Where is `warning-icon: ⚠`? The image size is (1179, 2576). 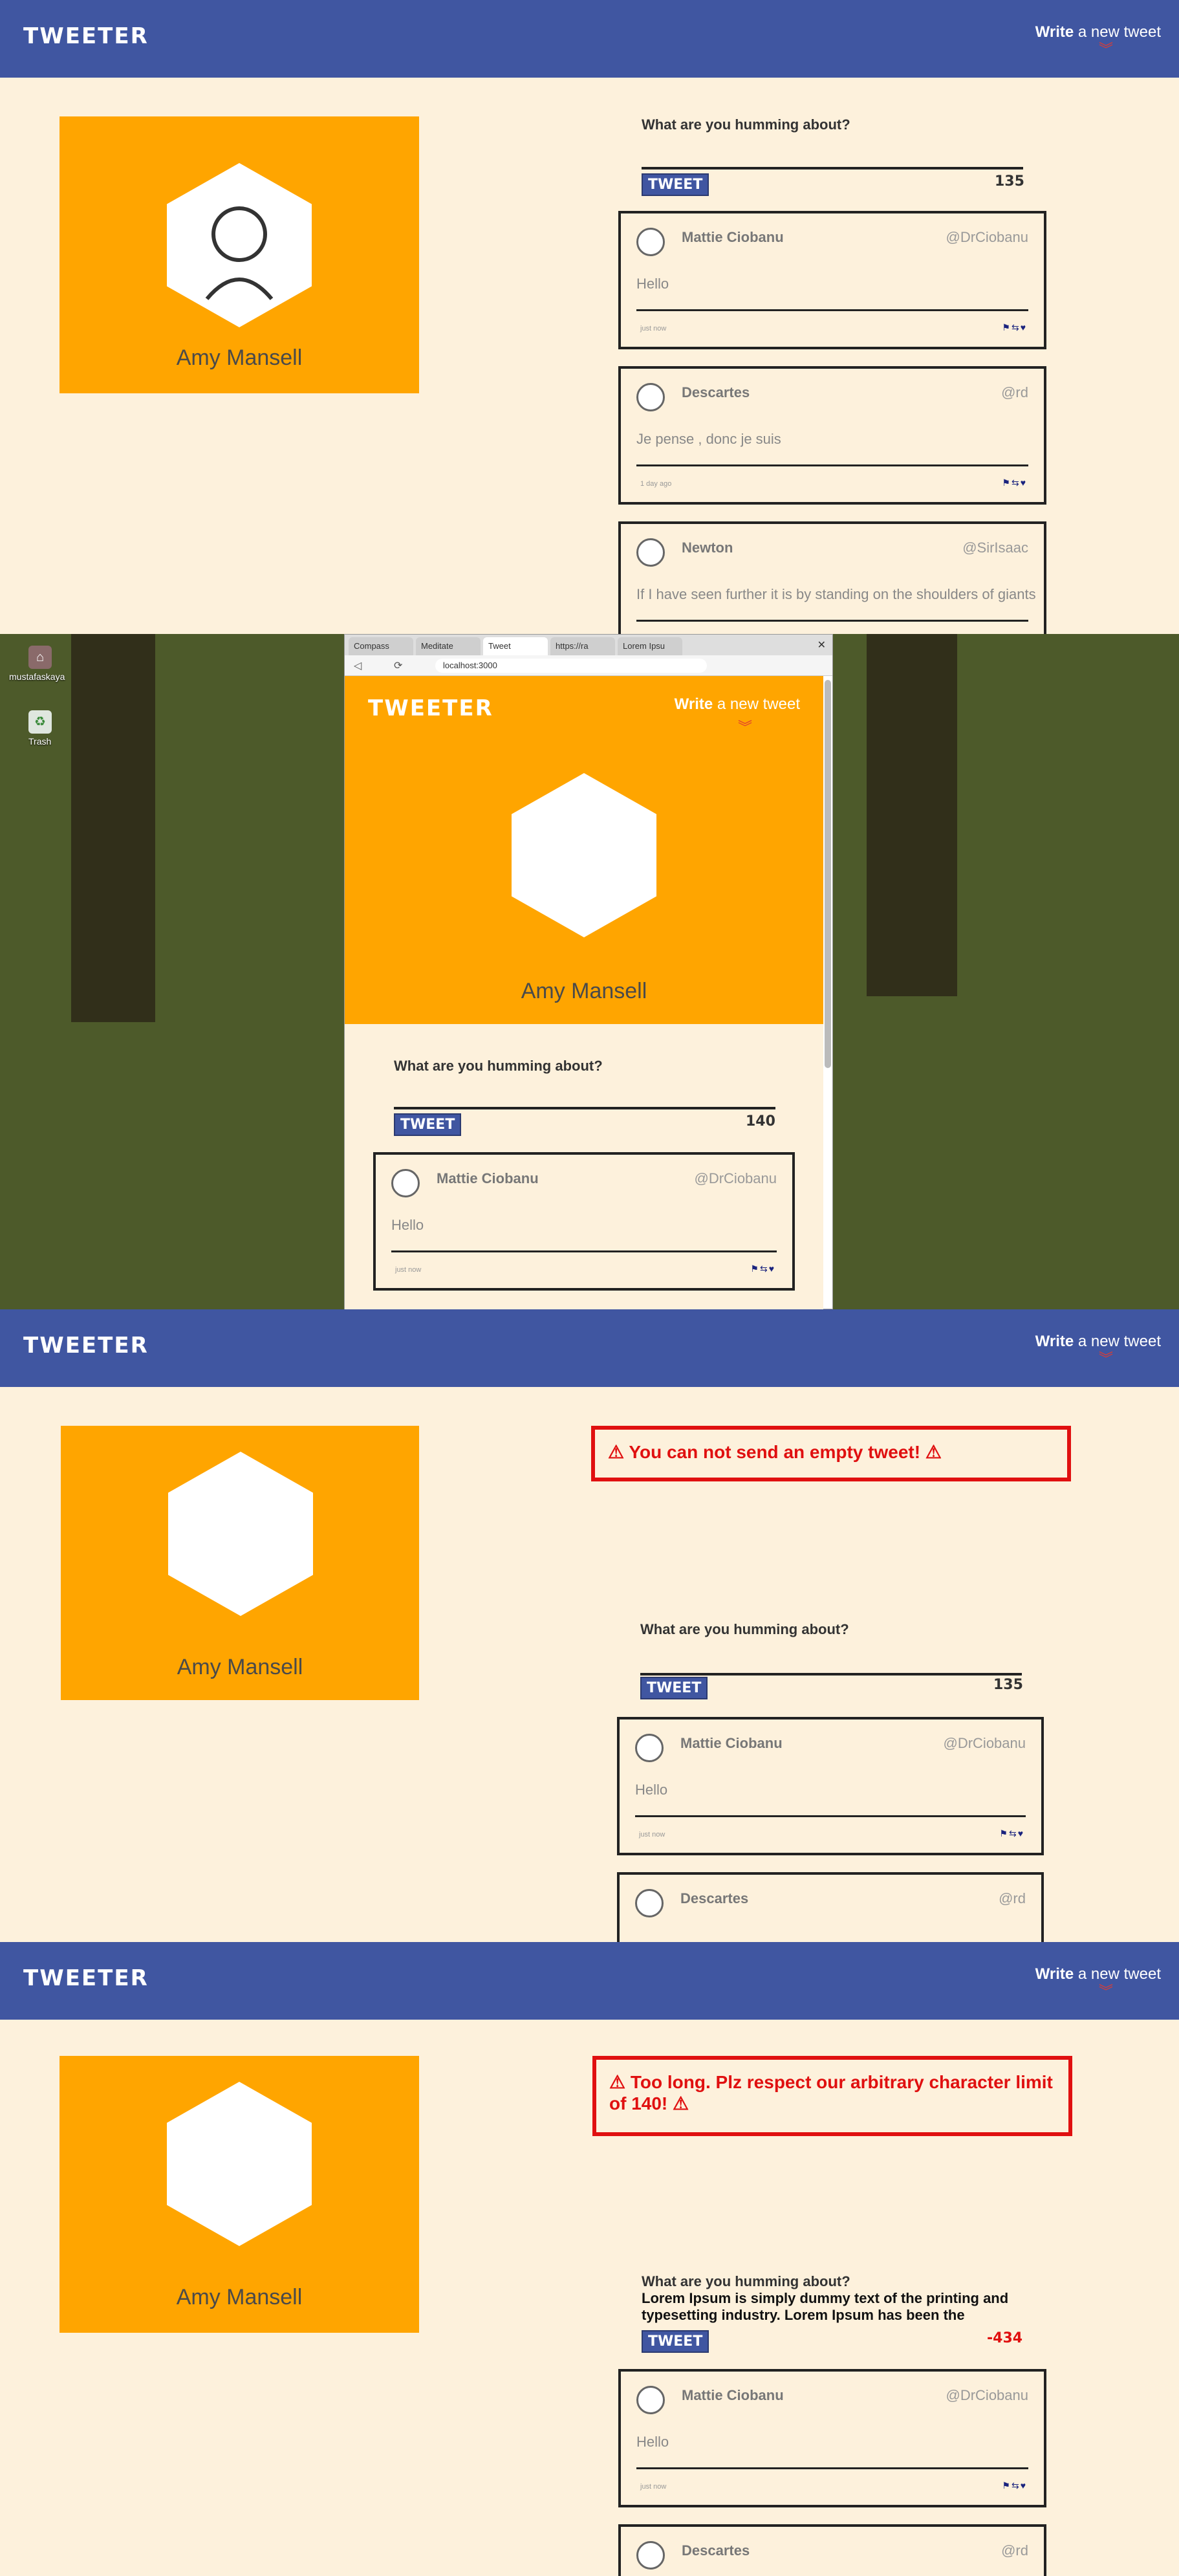 warning-icon: ⚠ is located at coordinates (616, 1452).